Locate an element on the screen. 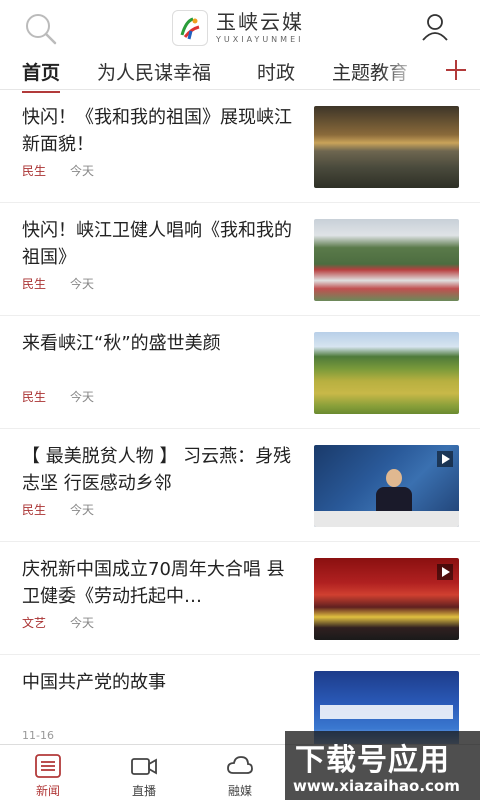 The image size is (480, 800). nav-news: 新闻 is located at coordinates (48, 776).